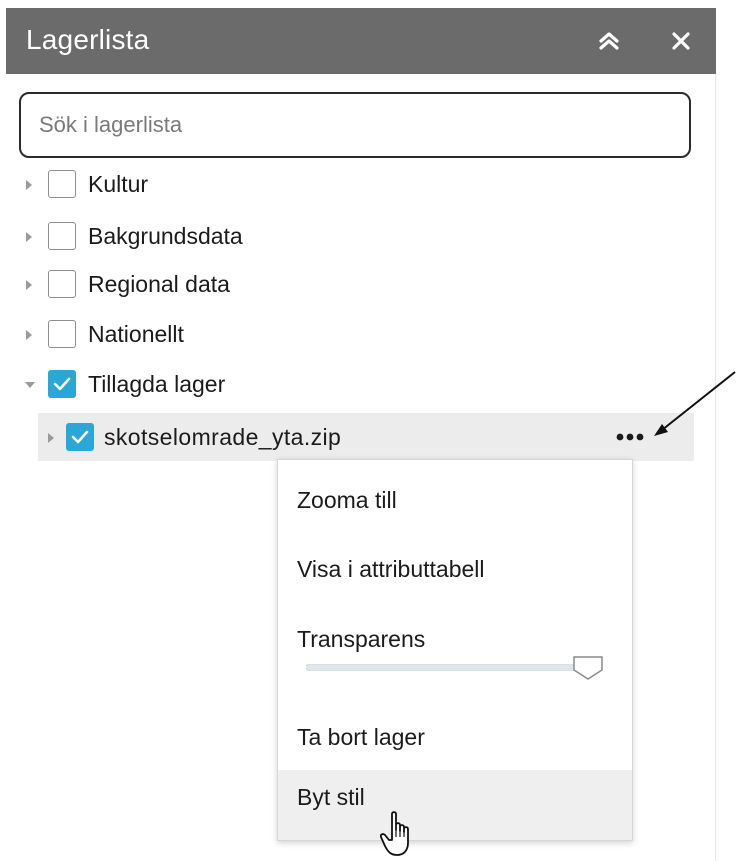 The width and height of the screenshot is (748, 861). Describe the element at coordinates (681, 41) in the screenshot. I see `close-icon` at that location.